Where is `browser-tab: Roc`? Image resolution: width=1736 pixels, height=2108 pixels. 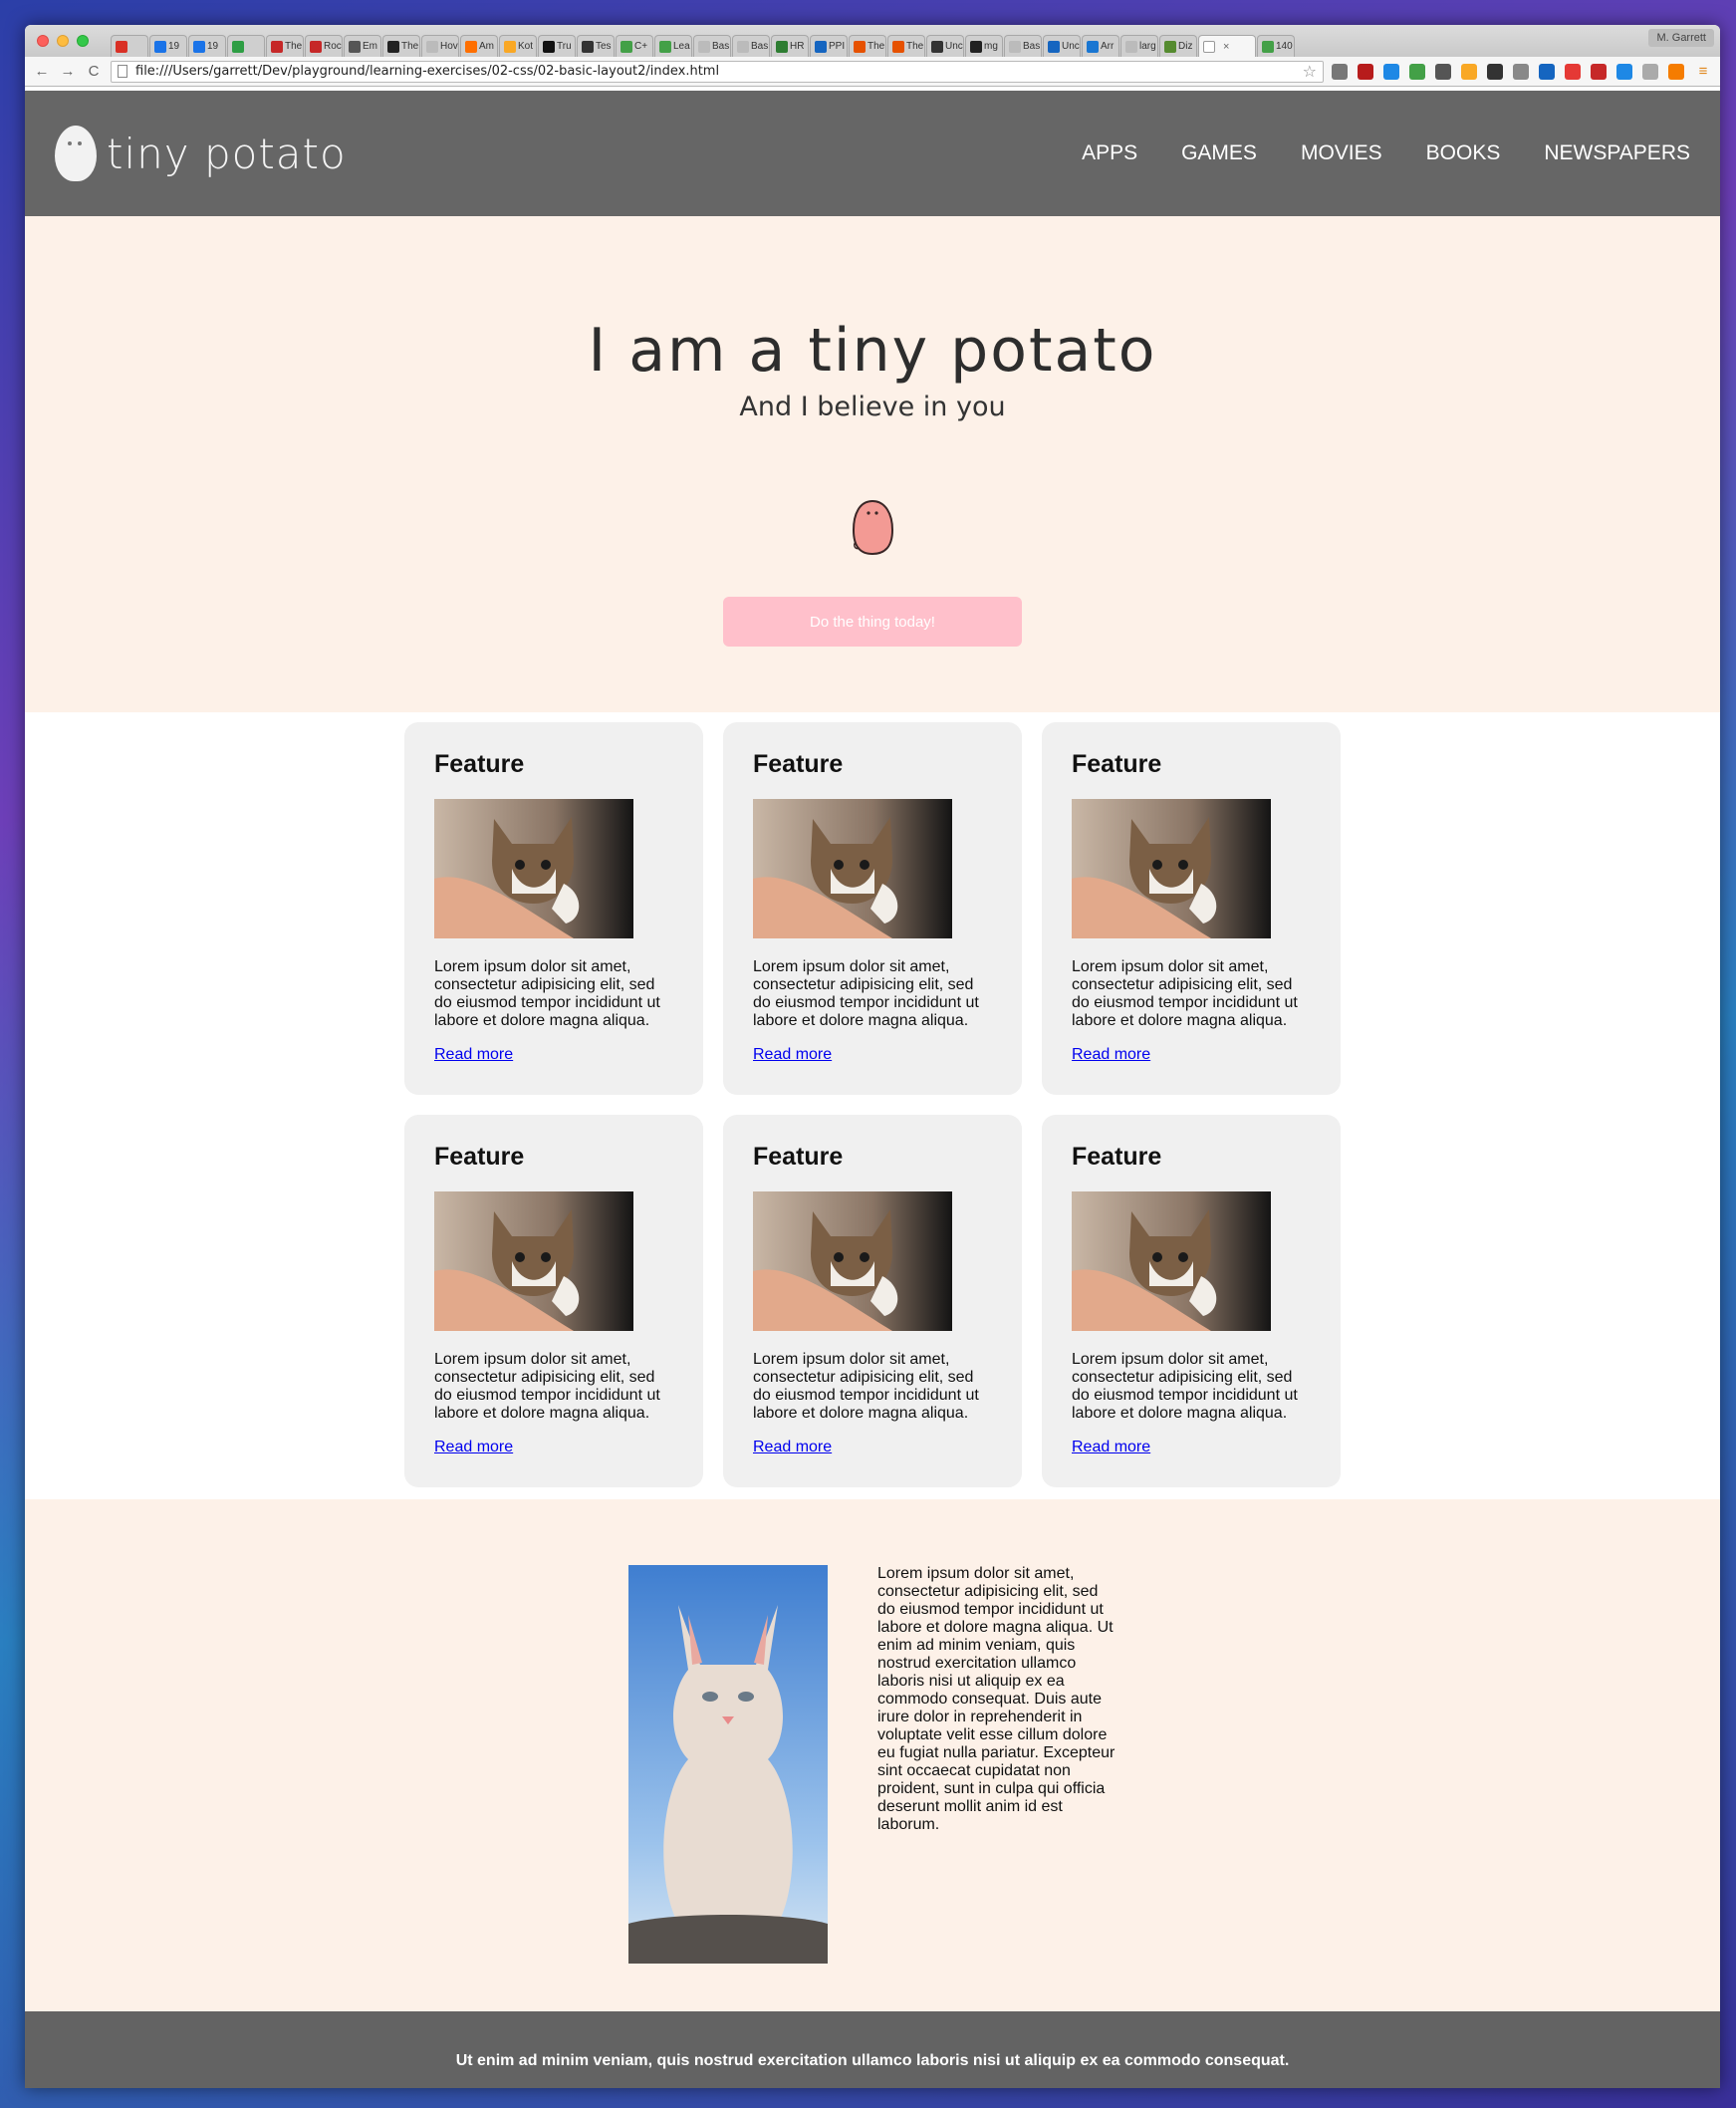 browser-tab: Roc is located at coordinates (324, 46).